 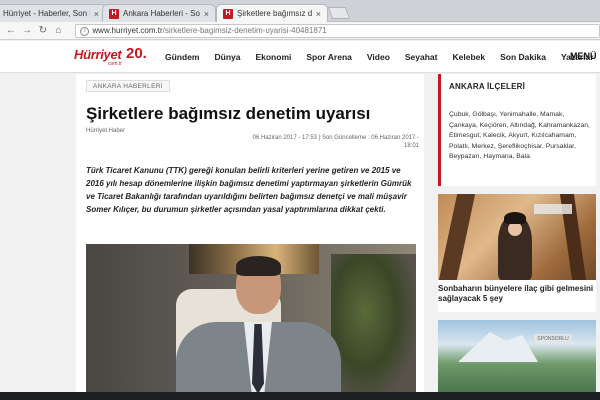 I want to click on image-face, so click(x=515, y=229).